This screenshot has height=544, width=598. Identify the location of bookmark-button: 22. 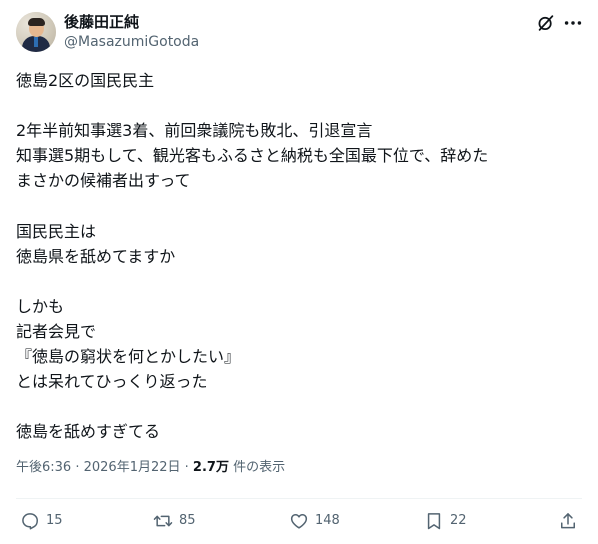
(445, 521).